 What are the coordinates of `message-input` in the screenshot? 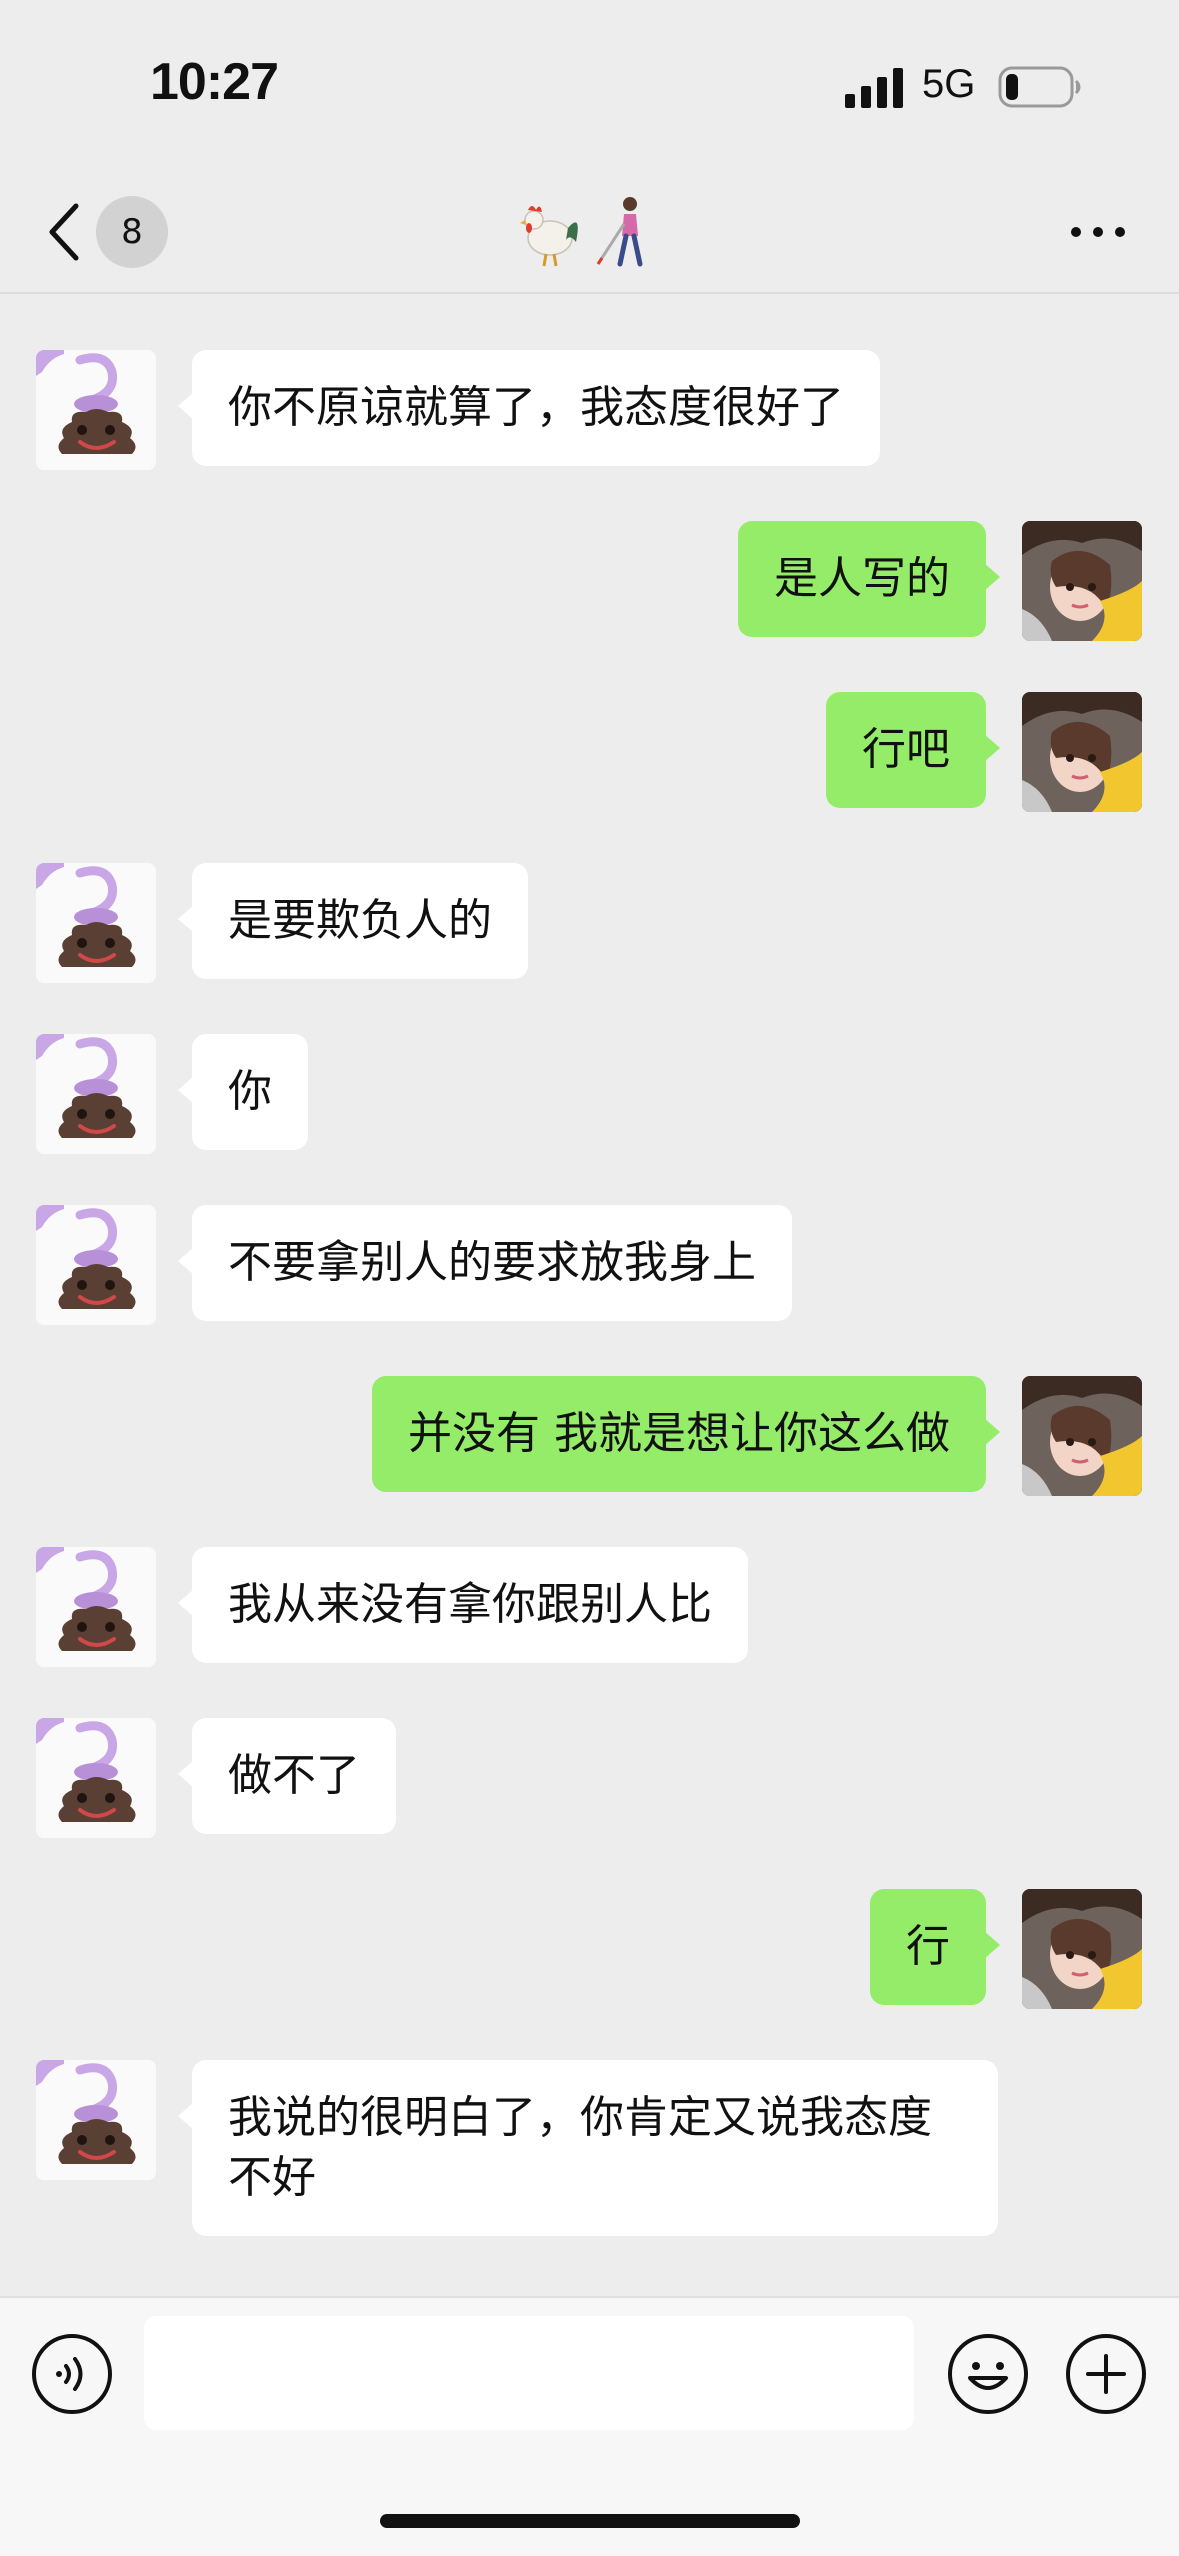 It's located at (529, 2373).